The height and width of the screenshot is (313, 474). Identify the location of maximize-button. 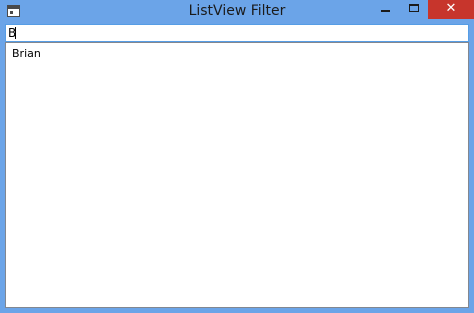
(414, 9).